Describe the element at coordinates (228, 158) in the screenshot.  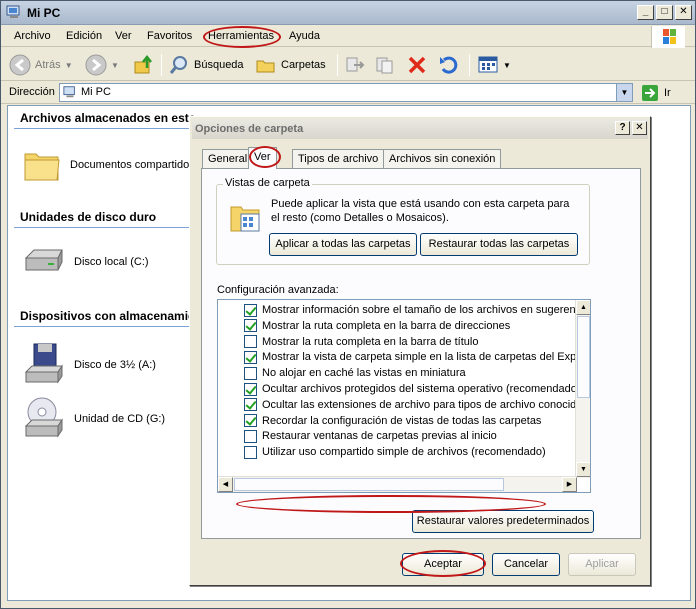
I see `tab-general: General` at that location.